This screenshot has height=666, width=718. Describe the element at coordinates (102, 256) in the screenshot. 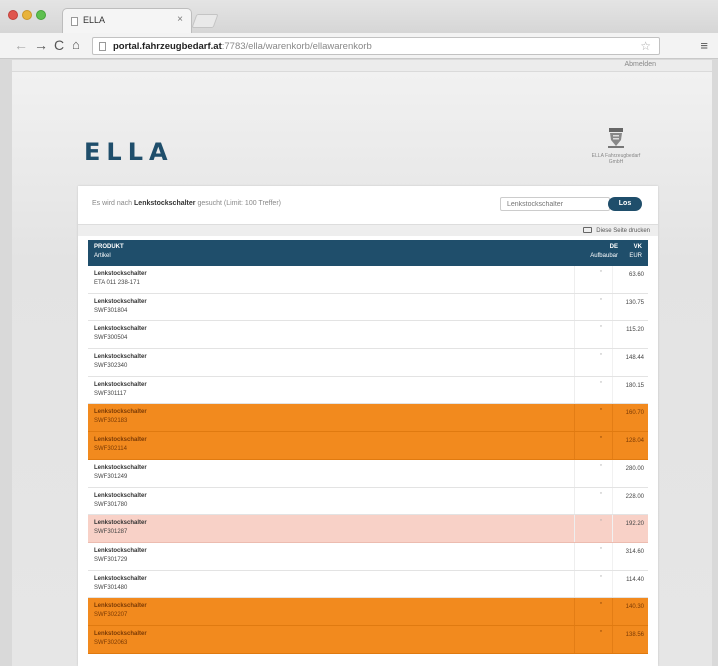

I see `column-header-artikel: Artikel` at that location.